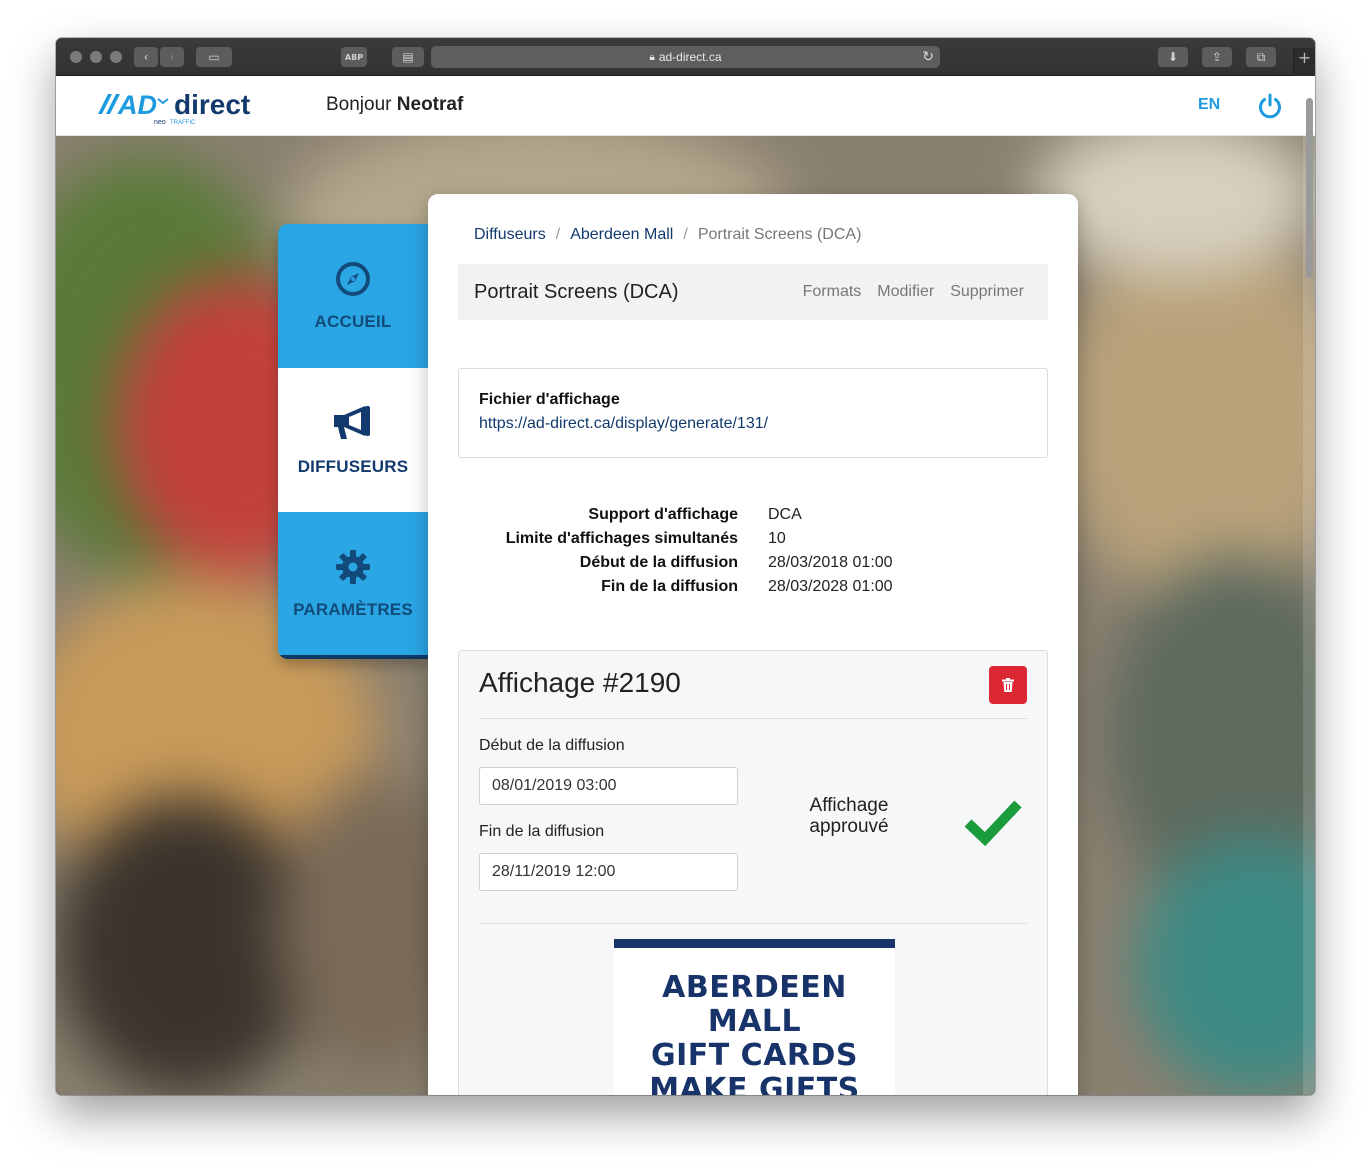 This screenshot has width=1371, height=1169. I want to click on scrollbar-thumb, so click(1309, 188).